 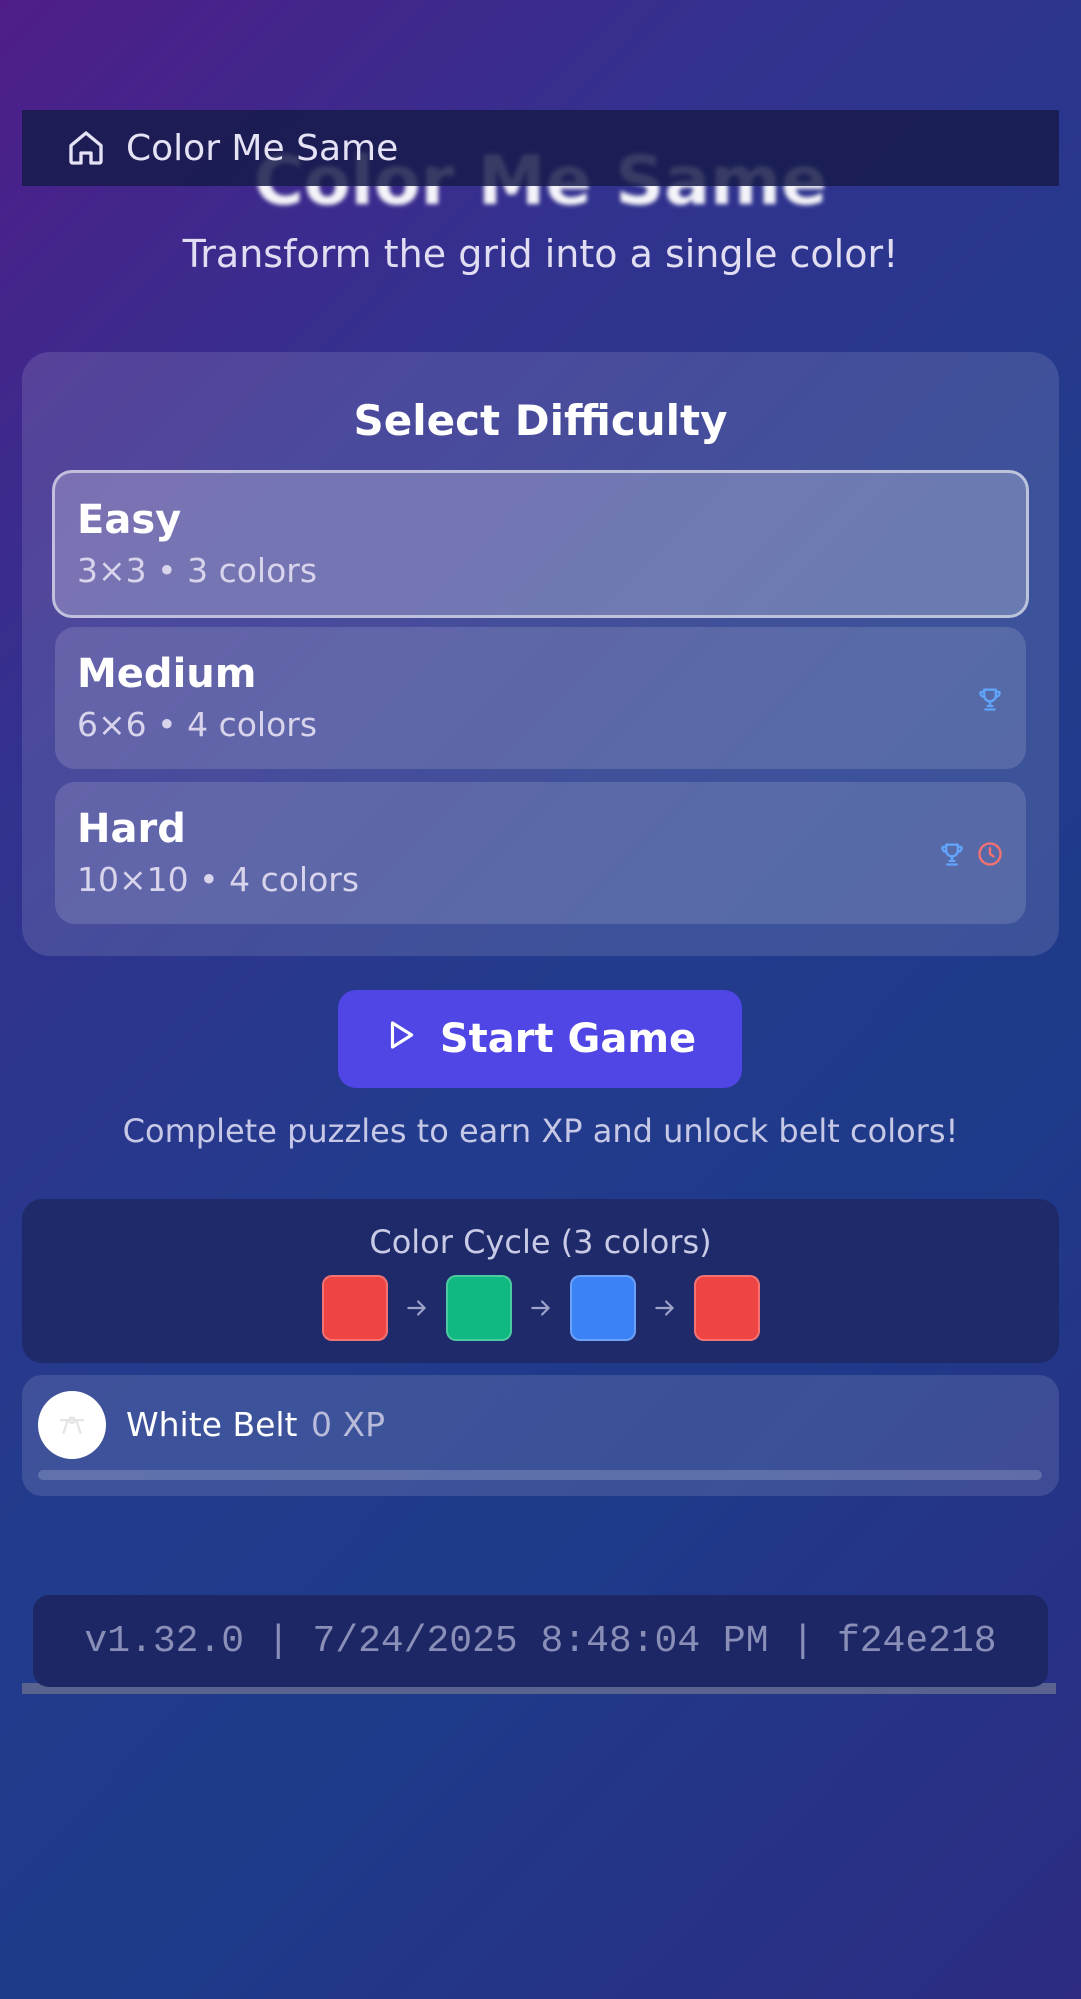 I want to click on start-game-button: Start Game, so click(x=540, y=1039).